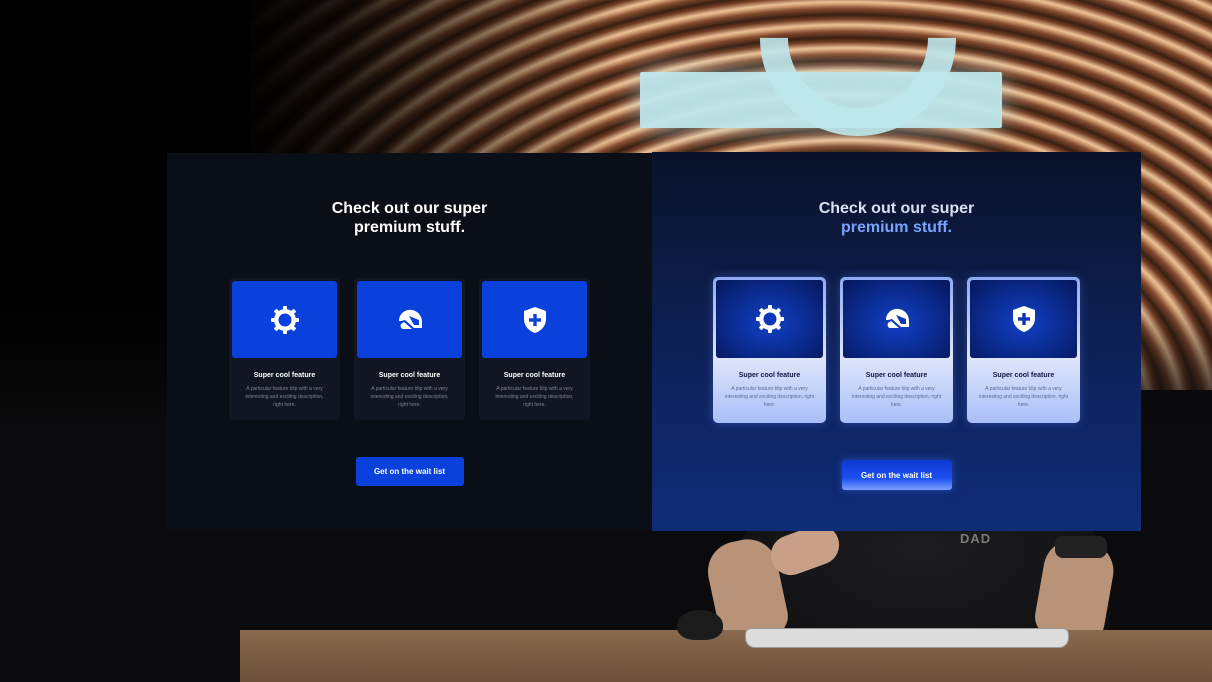  Describe the element at coordinates (907, 638) in the screenshot. I see `keyboard` at that location.